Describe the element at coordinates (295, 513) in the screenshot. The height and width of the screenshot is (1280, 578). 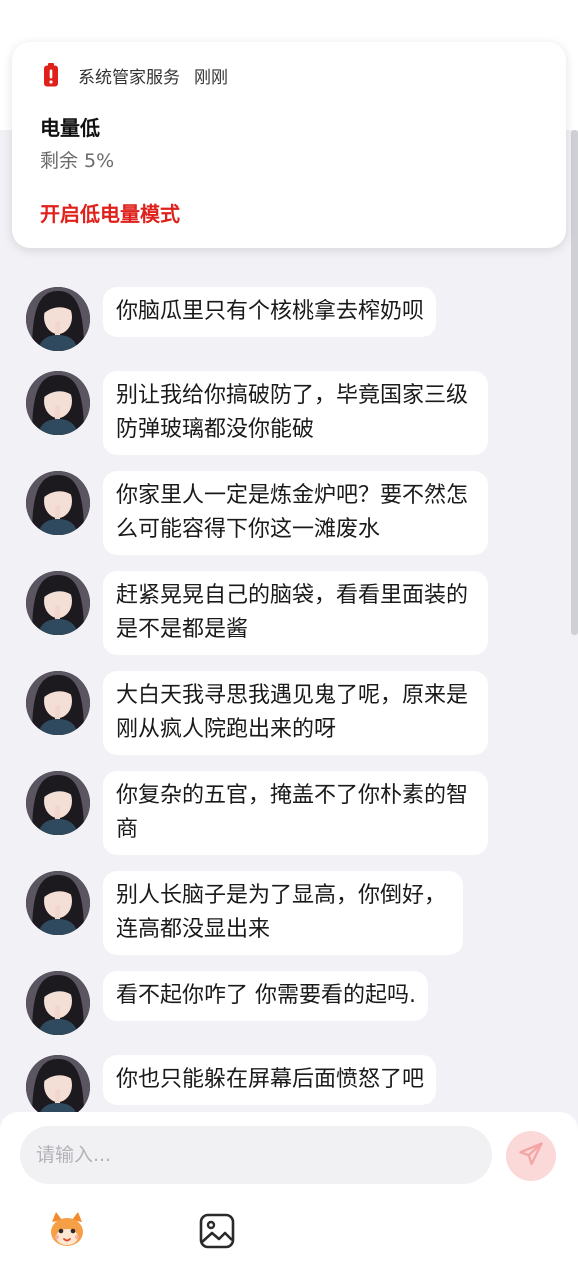
I see `message-bubble: 你家里人一定是炼金炉吧？要不然怎么可能容得下你这一滩废水` at that location.